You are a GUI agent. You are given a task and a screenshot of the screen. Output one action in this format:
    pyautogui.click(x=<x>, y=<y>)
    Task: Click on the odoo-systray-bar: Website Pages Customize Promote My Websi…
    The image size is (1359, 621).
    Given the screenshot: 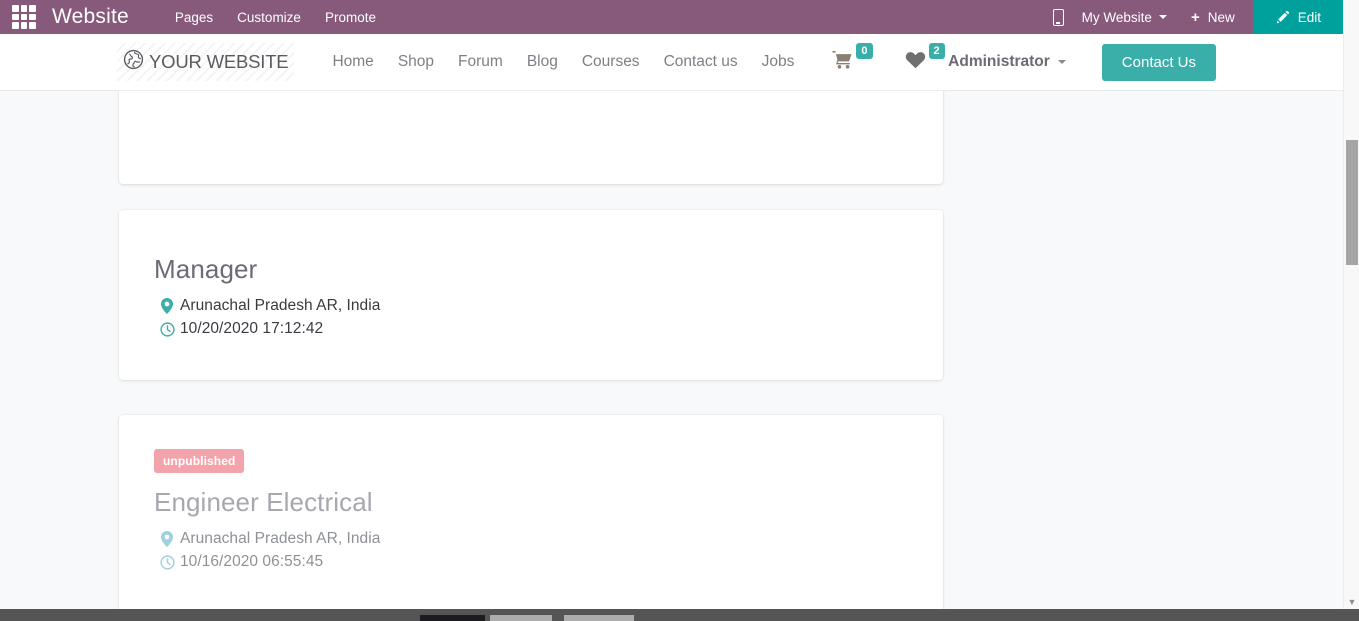 What is the action you would take?
    pyautogui.click(x=671, y=17)
    